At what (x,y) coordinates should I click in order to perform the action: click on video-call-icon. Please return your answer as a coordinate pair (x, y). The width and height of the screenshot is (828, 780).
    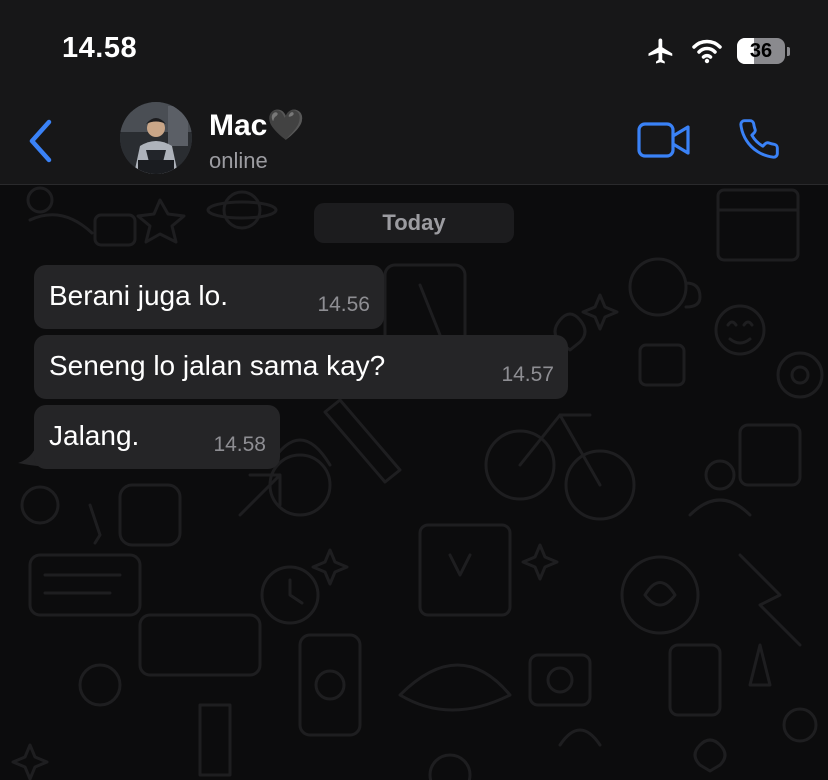
    Looking at the image, I should click on (663, 140).